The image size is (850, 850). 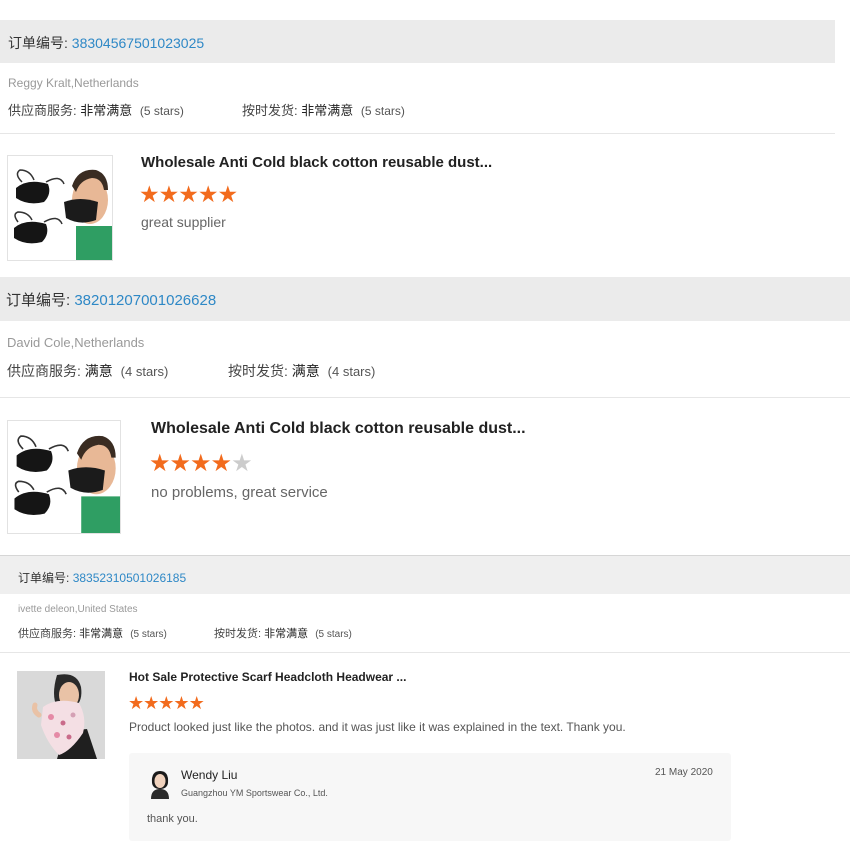 What do you see at coordinates (684, 772) in the screenshot?
I see `reply-date: 21 May 2020` at bounding box center [684, 772].